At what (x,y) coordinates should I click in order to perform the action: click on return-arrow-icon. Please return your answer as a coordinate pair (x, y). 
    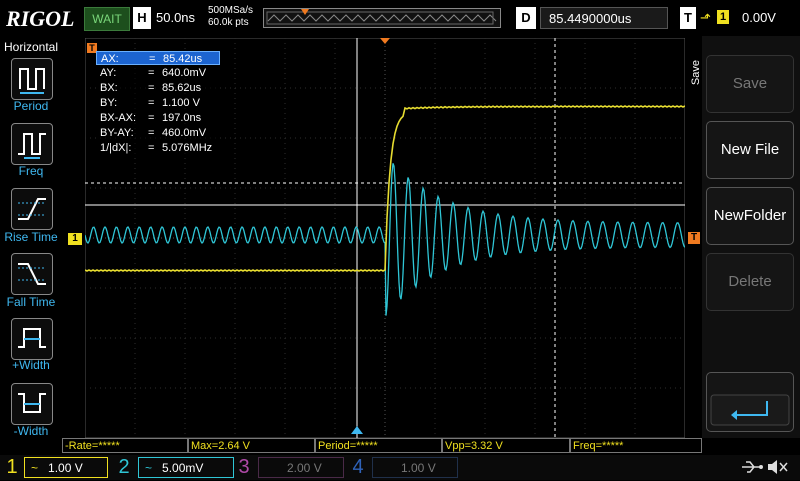
    Looking at the image, I should click on (750, 410).